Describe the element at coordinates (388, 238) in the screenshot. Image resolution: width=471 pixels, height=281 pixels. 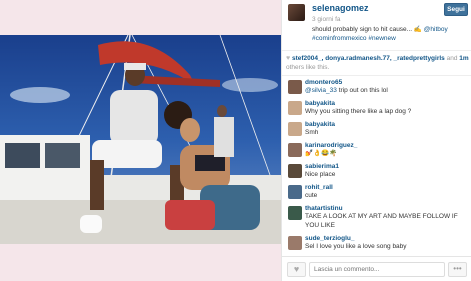
I see `comment-username: sude_terzioglu_` at that location.